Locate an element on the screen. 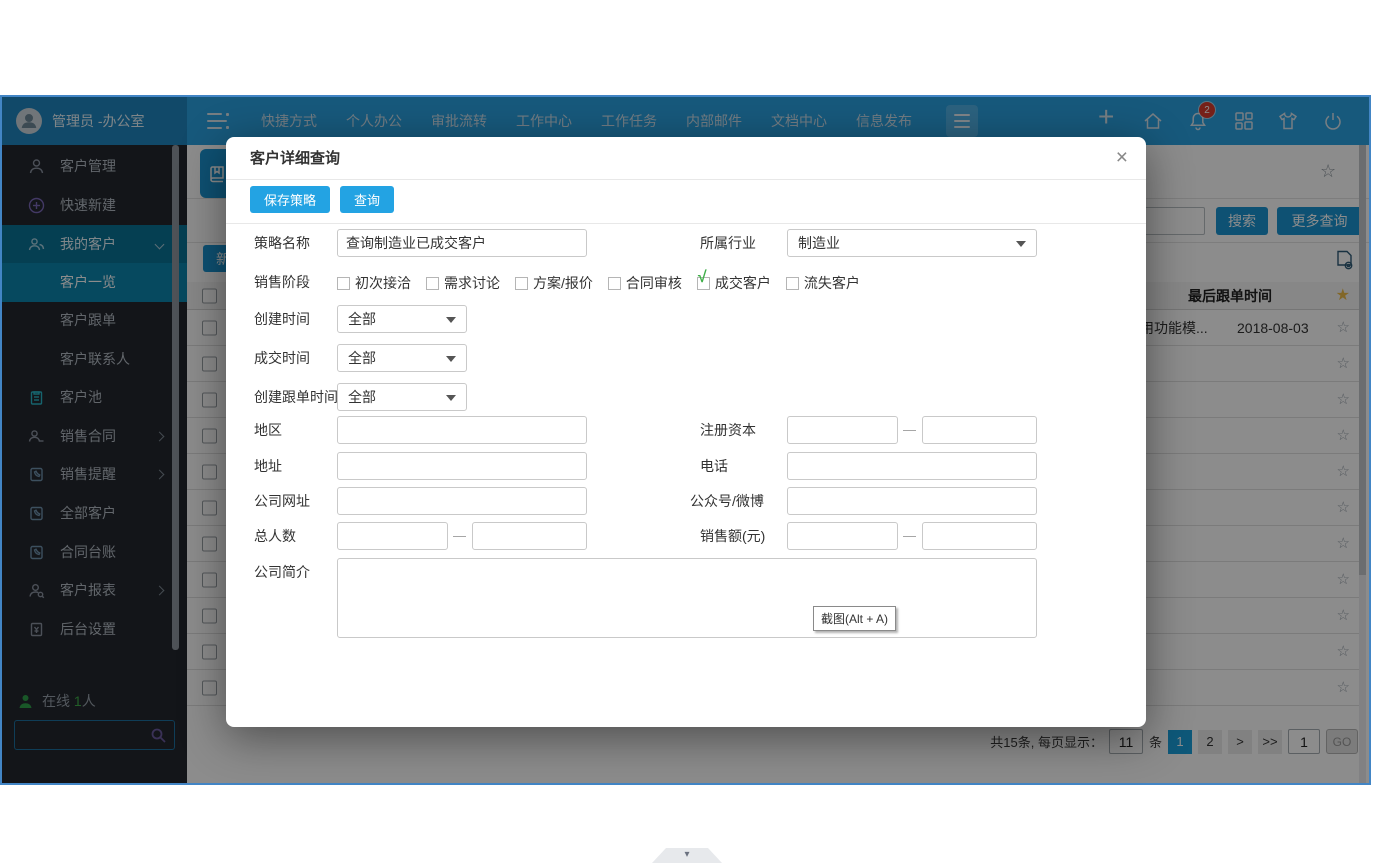 The image size is (1374, 863). create-time-select: 全部 is located at coordinates (402, 319).